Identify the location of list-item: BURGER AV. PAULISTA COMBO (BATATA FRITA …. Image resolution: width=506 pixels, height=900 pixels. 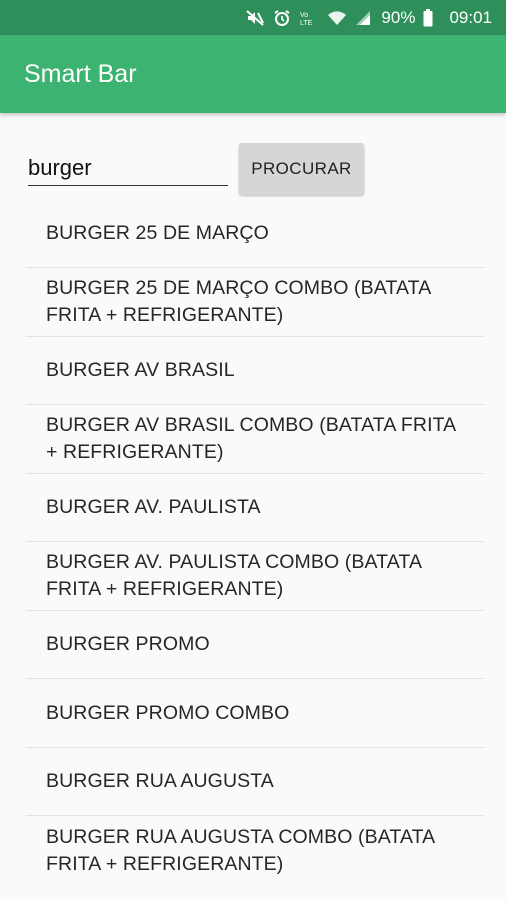
(255, 576).